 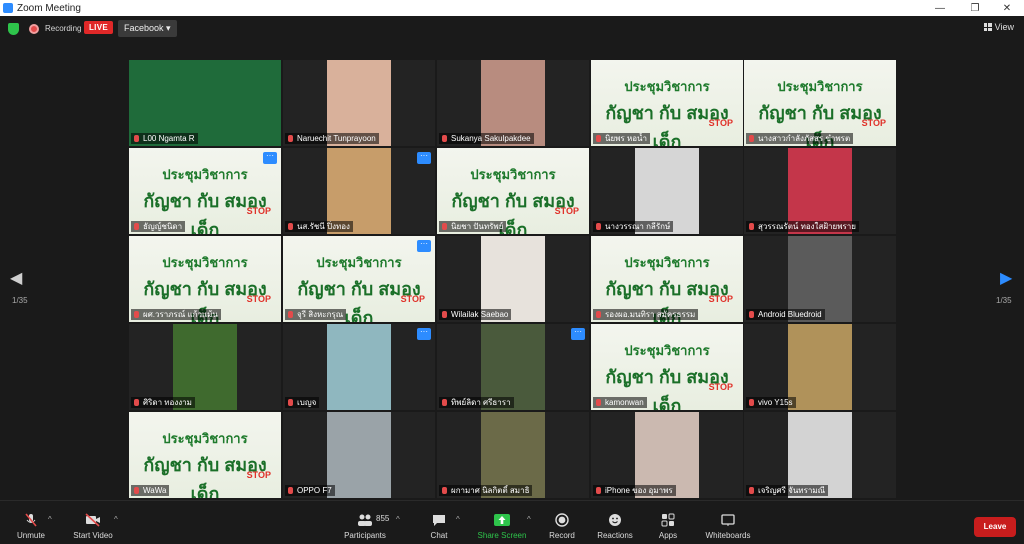 What do you see at coordinates (176, 314) in the screenshot?
I see `participant-name: ผศ.วราภรณ์ แก้วแม้น` at bounding box center [176, 314].